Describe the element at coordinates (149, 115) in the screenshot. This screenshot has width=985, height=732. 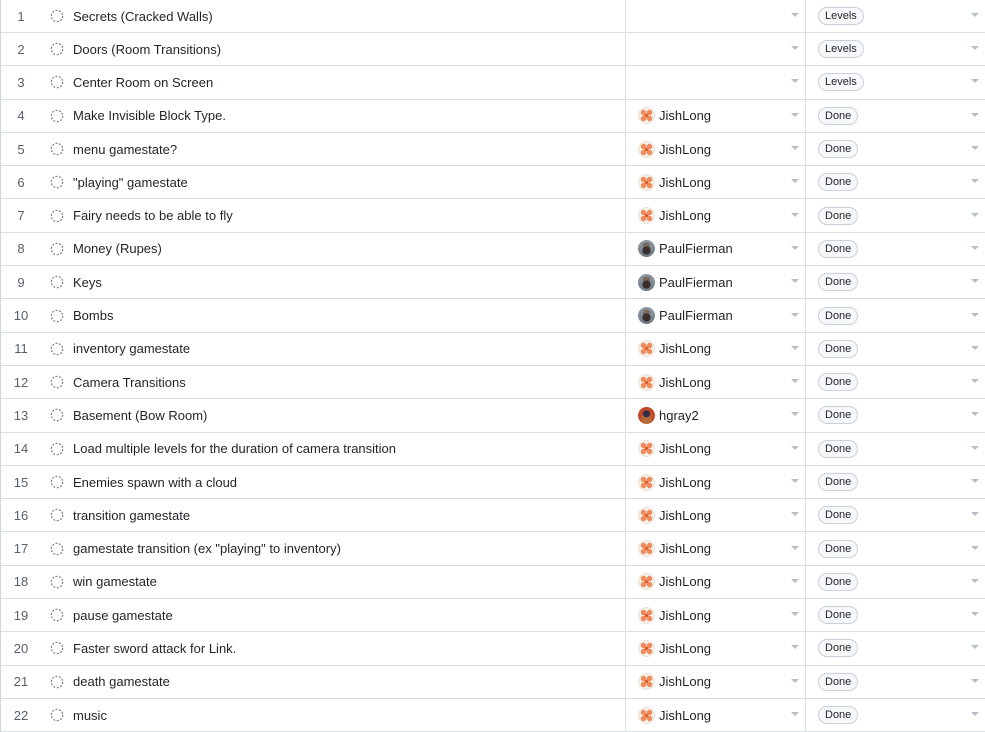
I see `issue-title: Make Invisible Block Type.` at that location.